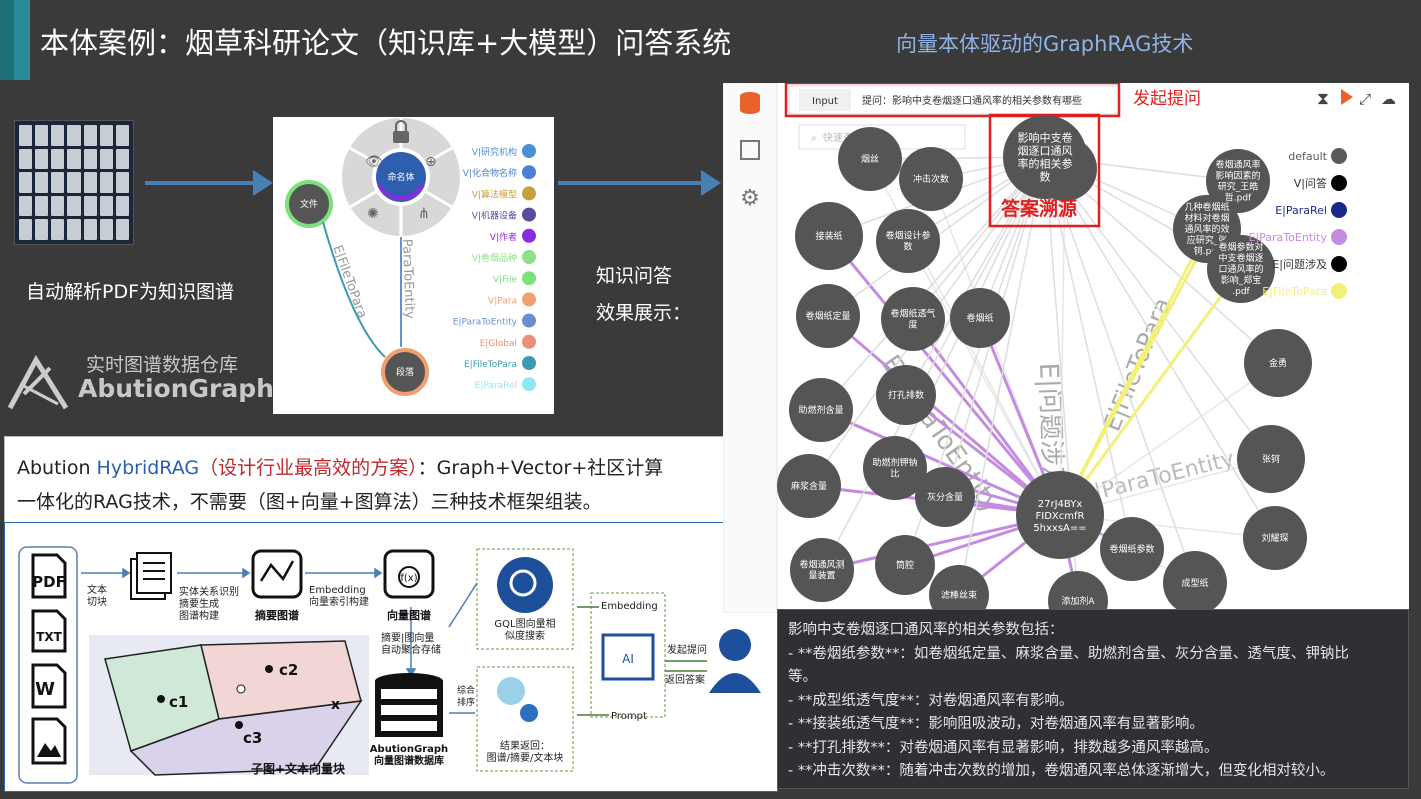  Describe the element at coordinates (629, 716) in the screenshot. I see `prompt-label: Prompt` at that location.